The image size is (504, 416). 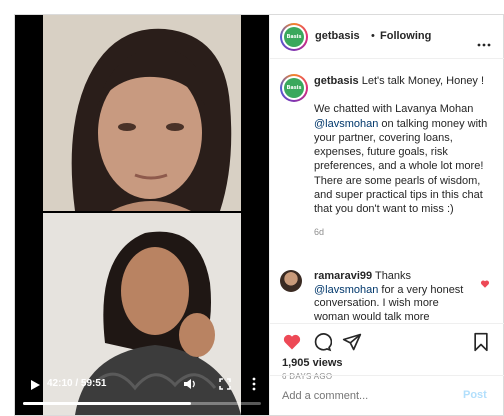 What do you see at coordinates (485, 282) in the screenshot?
I see `comment-like-icon` at bounding box center [485, 282].